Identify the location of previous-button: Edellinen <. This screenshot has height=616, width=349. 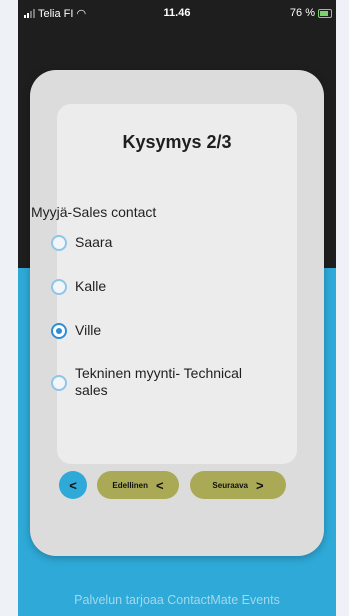
(138, 485).